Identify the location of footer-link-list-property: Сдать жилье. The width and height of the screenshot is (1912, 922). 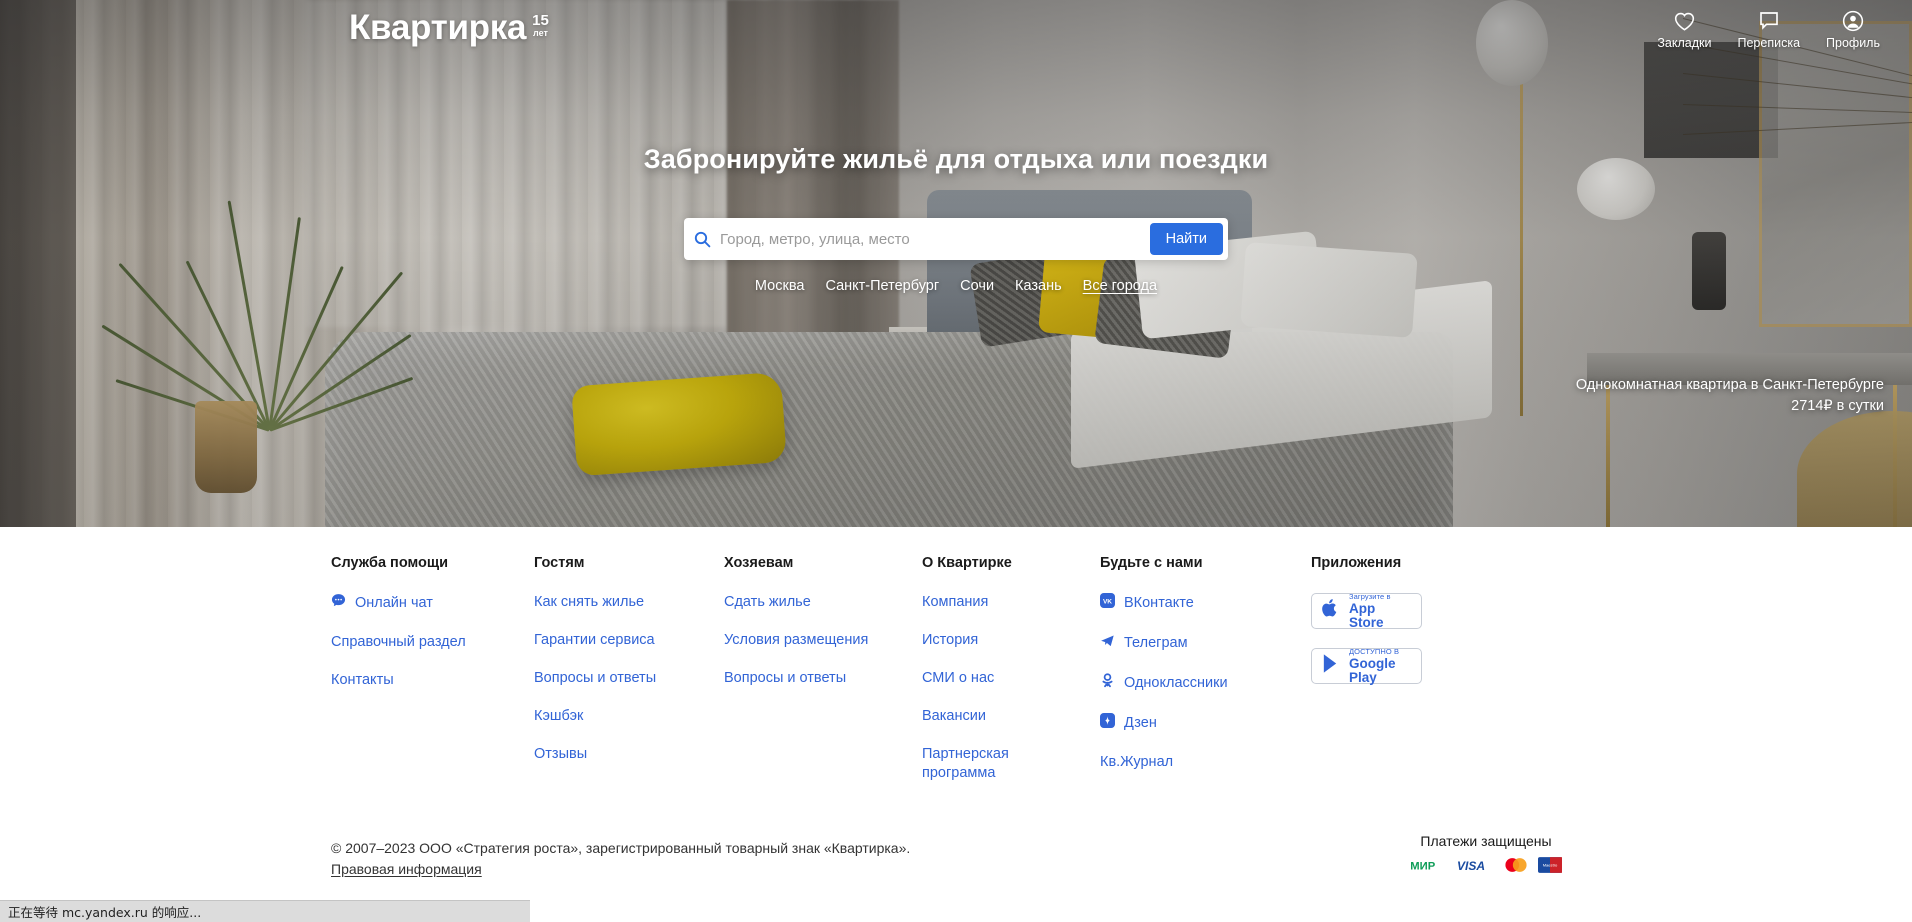
(823, 602).